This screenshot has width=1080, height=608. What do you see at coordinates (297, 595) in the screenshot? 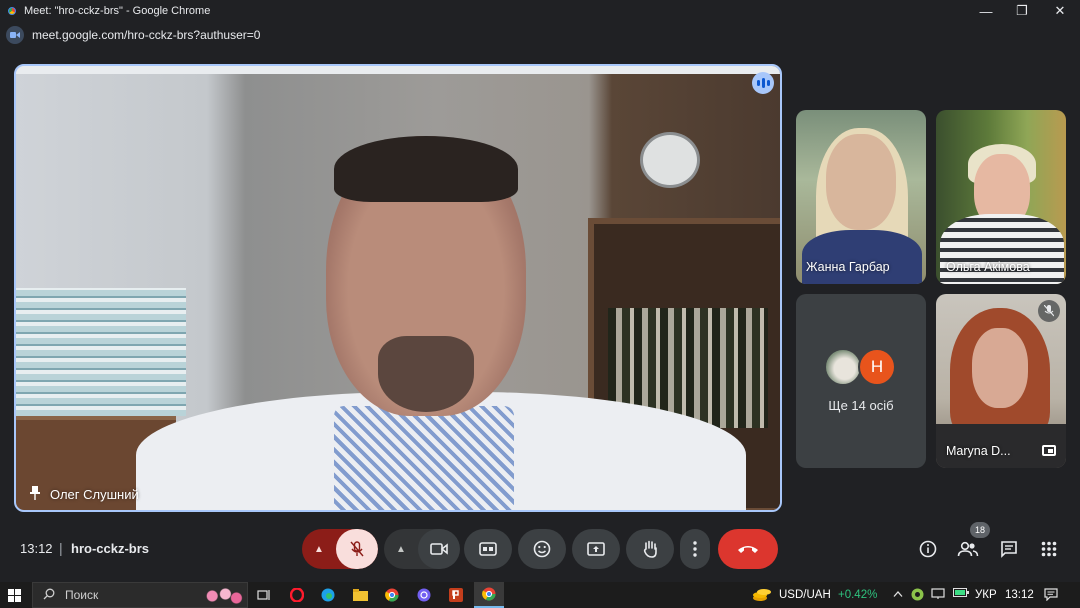
I see `opera-icon` at bounding box center [297, 595].